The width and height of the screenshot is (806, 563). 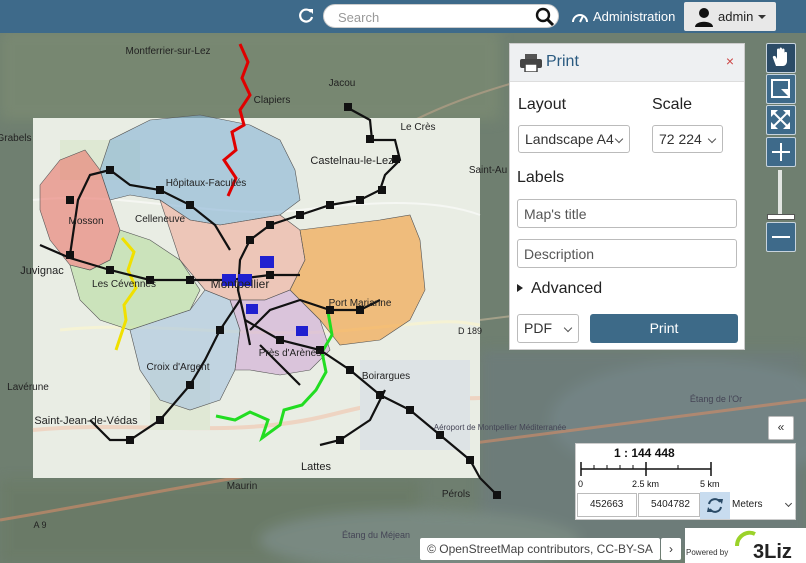 I want to click on 3liz-logo-icon: 3Liz, so click(x=763, y=546).